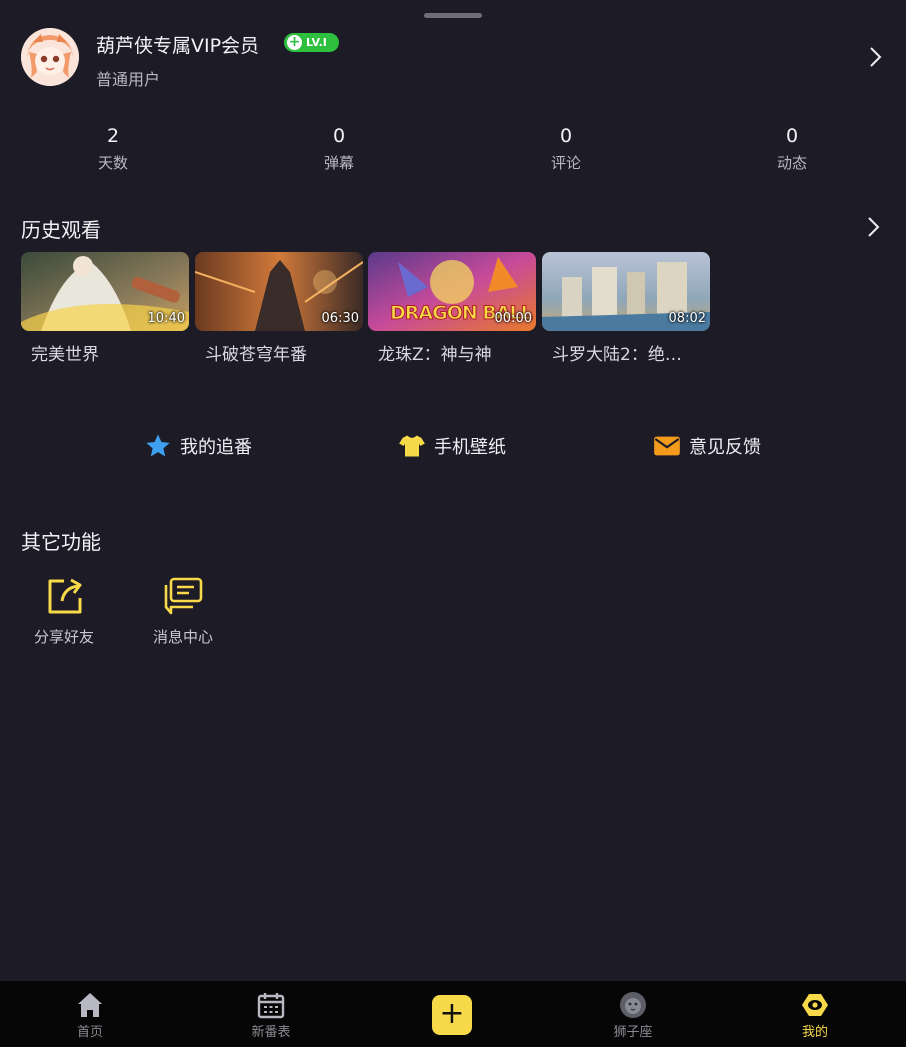  Describe the element at coordinates (633, 1005) in the screenshot. I see `lion-icon` at that location.